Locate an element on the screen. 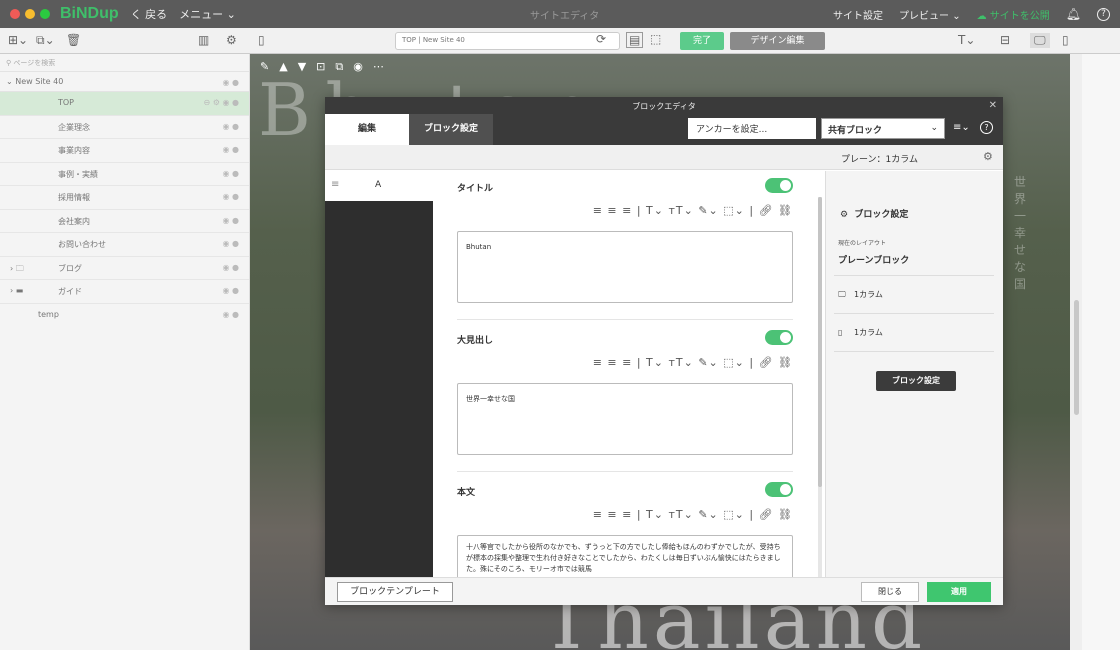 The image size is (1120, 650). mobile-layout-option: ▯ 1カラム is located at coordinates (916, 332).